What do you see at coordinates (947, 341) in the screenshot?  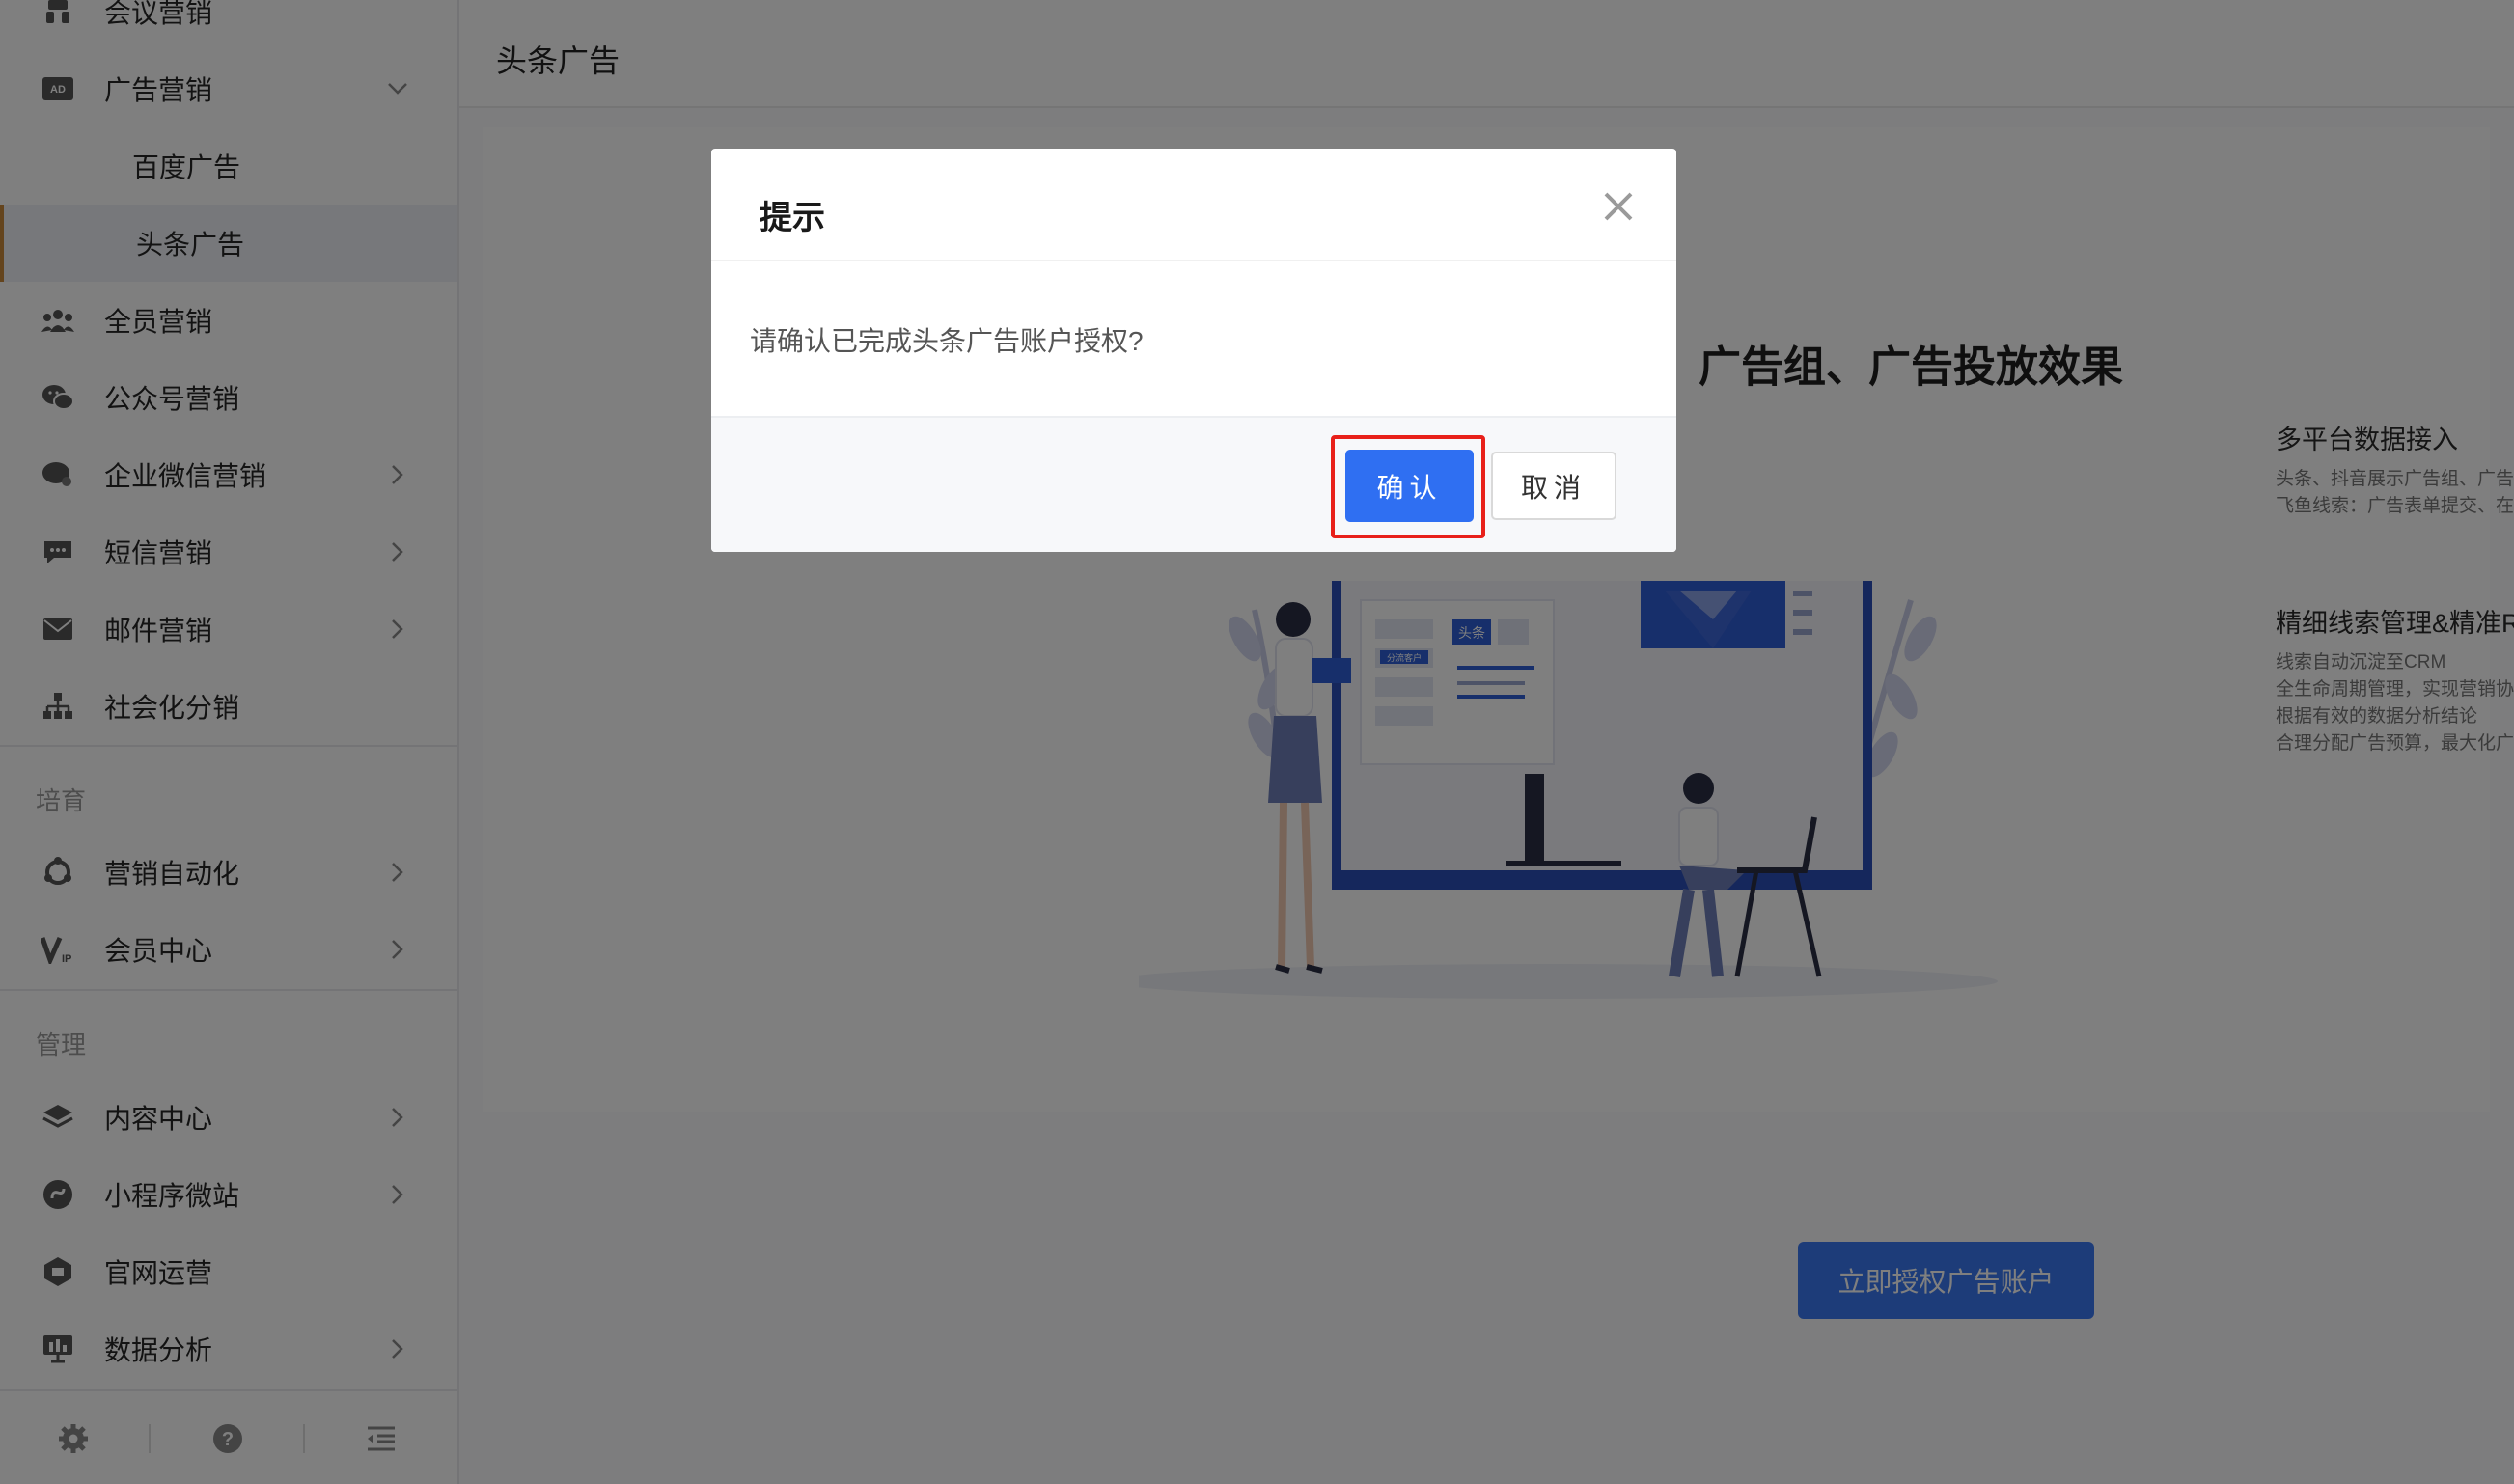 I see `dialog-message: 请确认已完成头条广告账户授权?` at bounding box center [947, 341].